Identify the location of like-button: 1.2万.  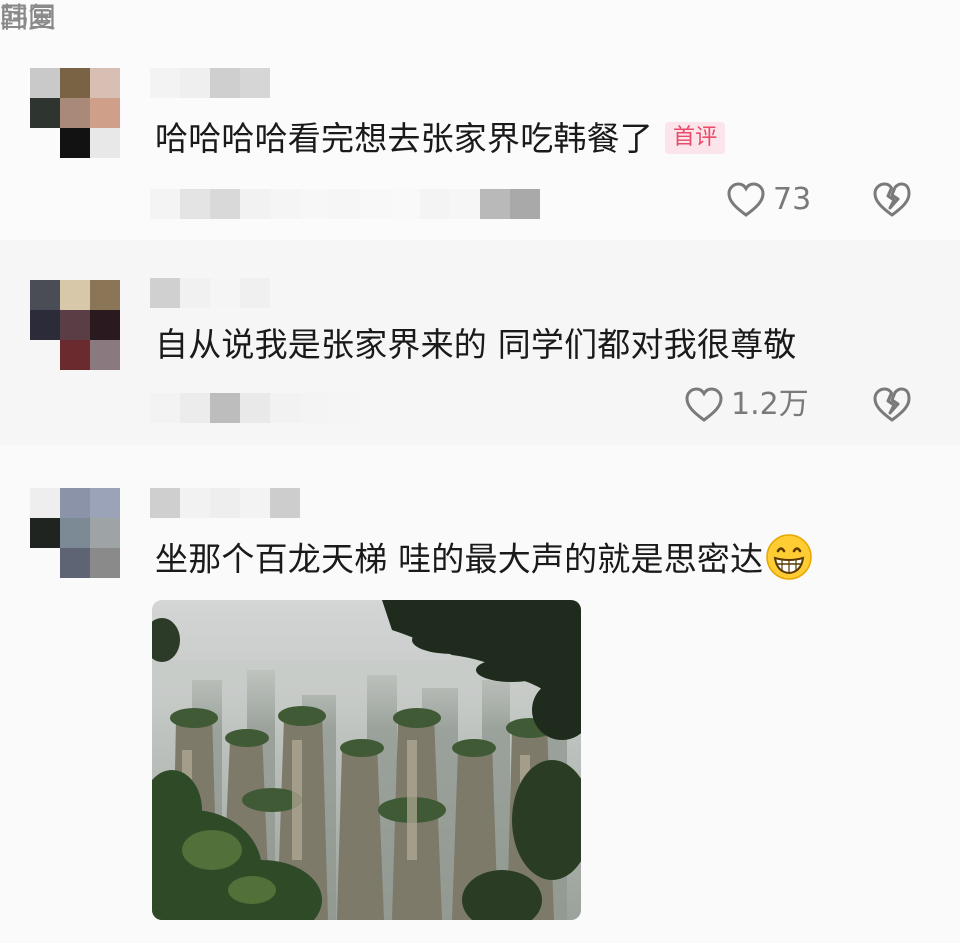
(746, 405).